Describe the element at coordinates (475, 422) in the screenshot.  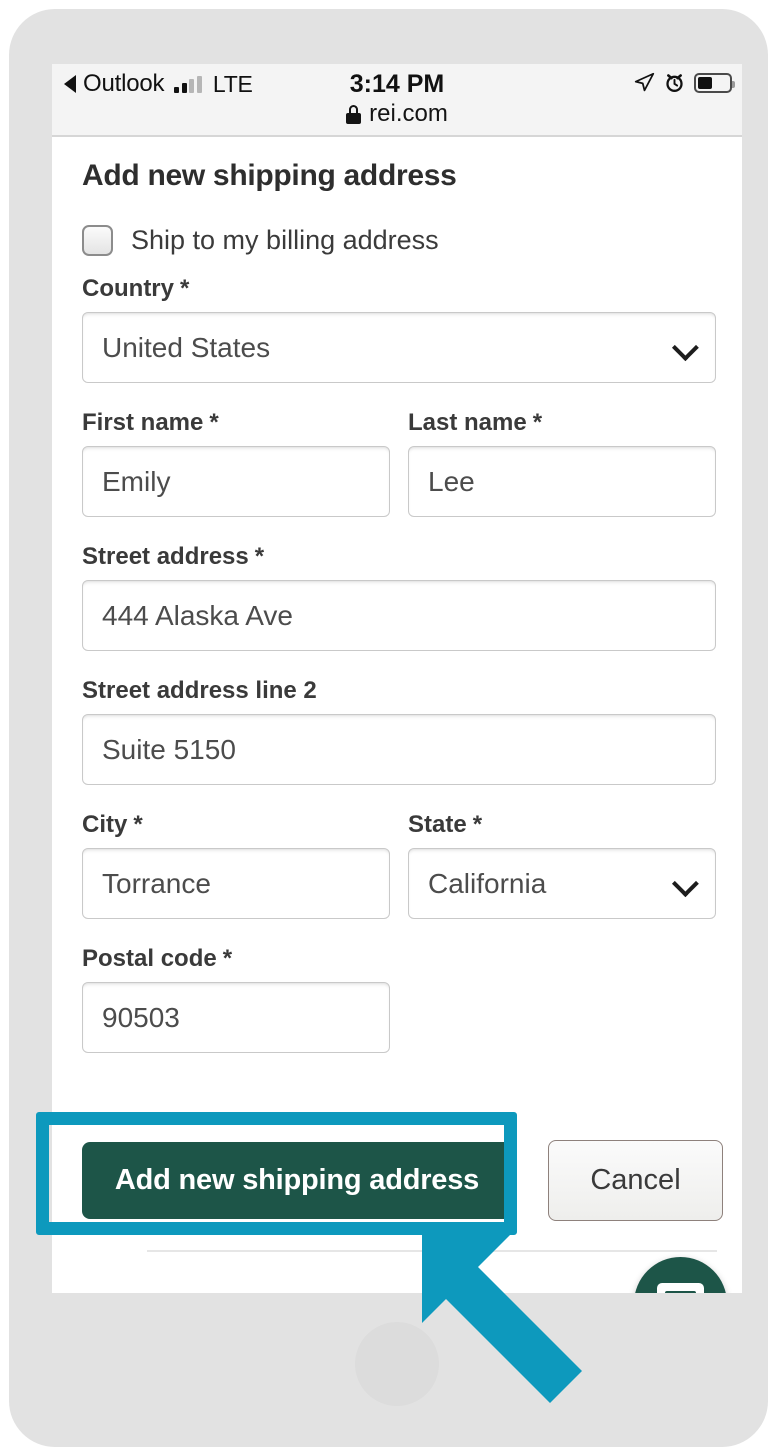
I see `last-name-label: Last name *` at that location.